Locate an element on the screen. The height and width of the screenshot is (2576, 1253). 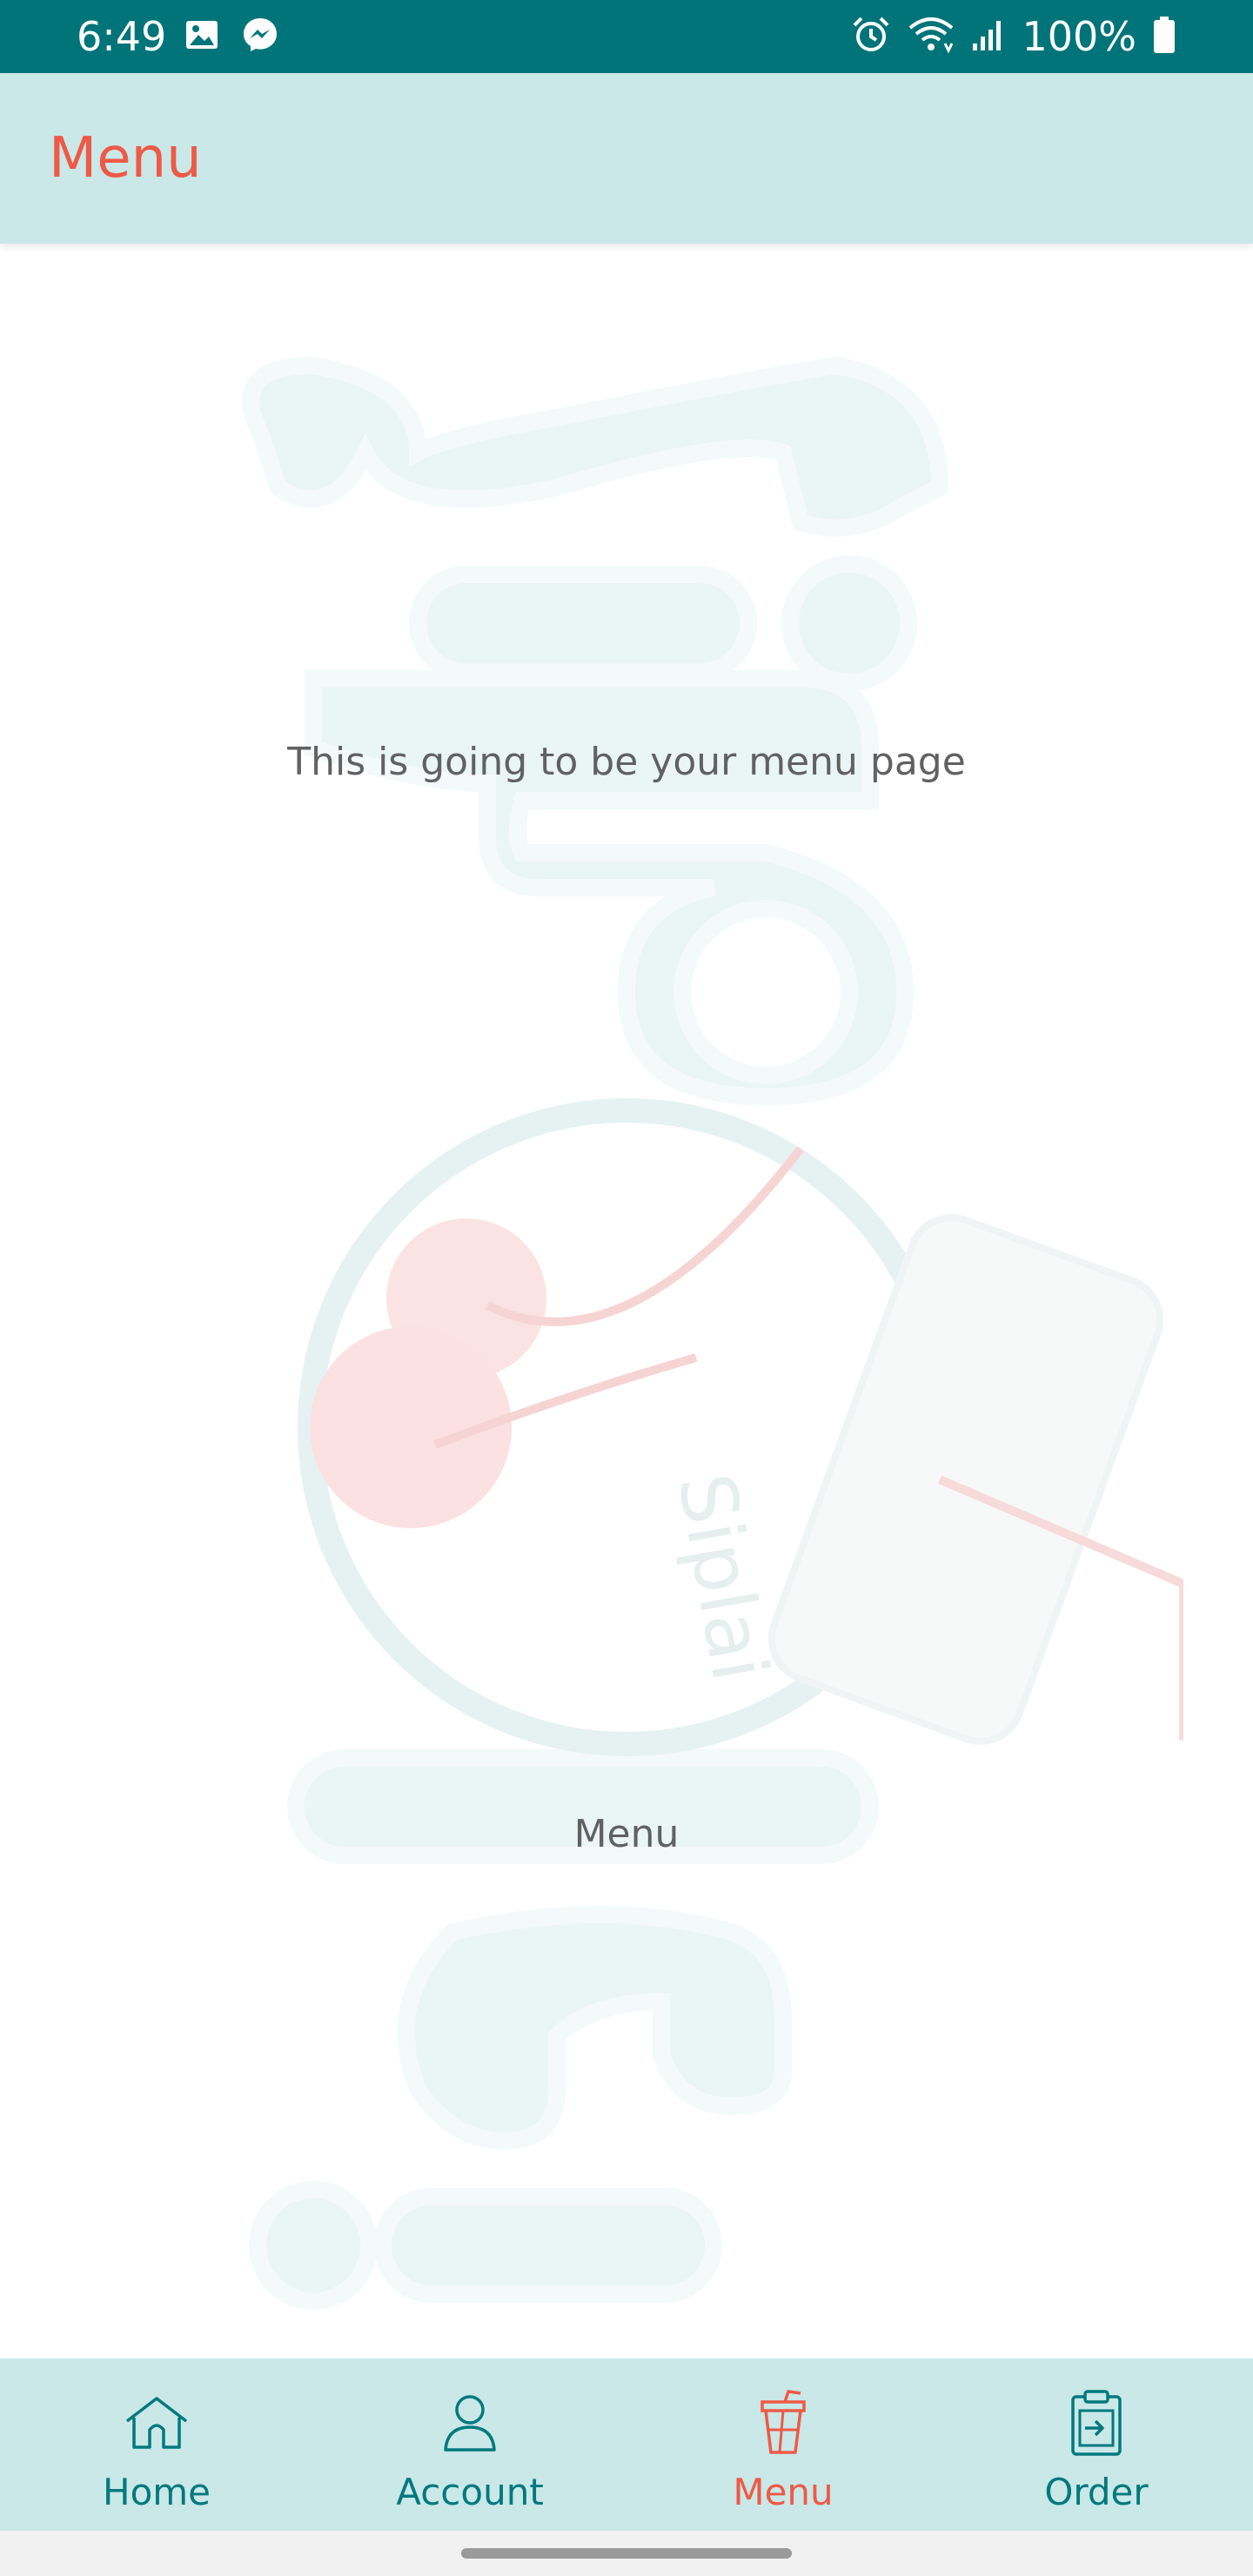
nav-label-menu: Menu is located at coordinates (783, 2492).